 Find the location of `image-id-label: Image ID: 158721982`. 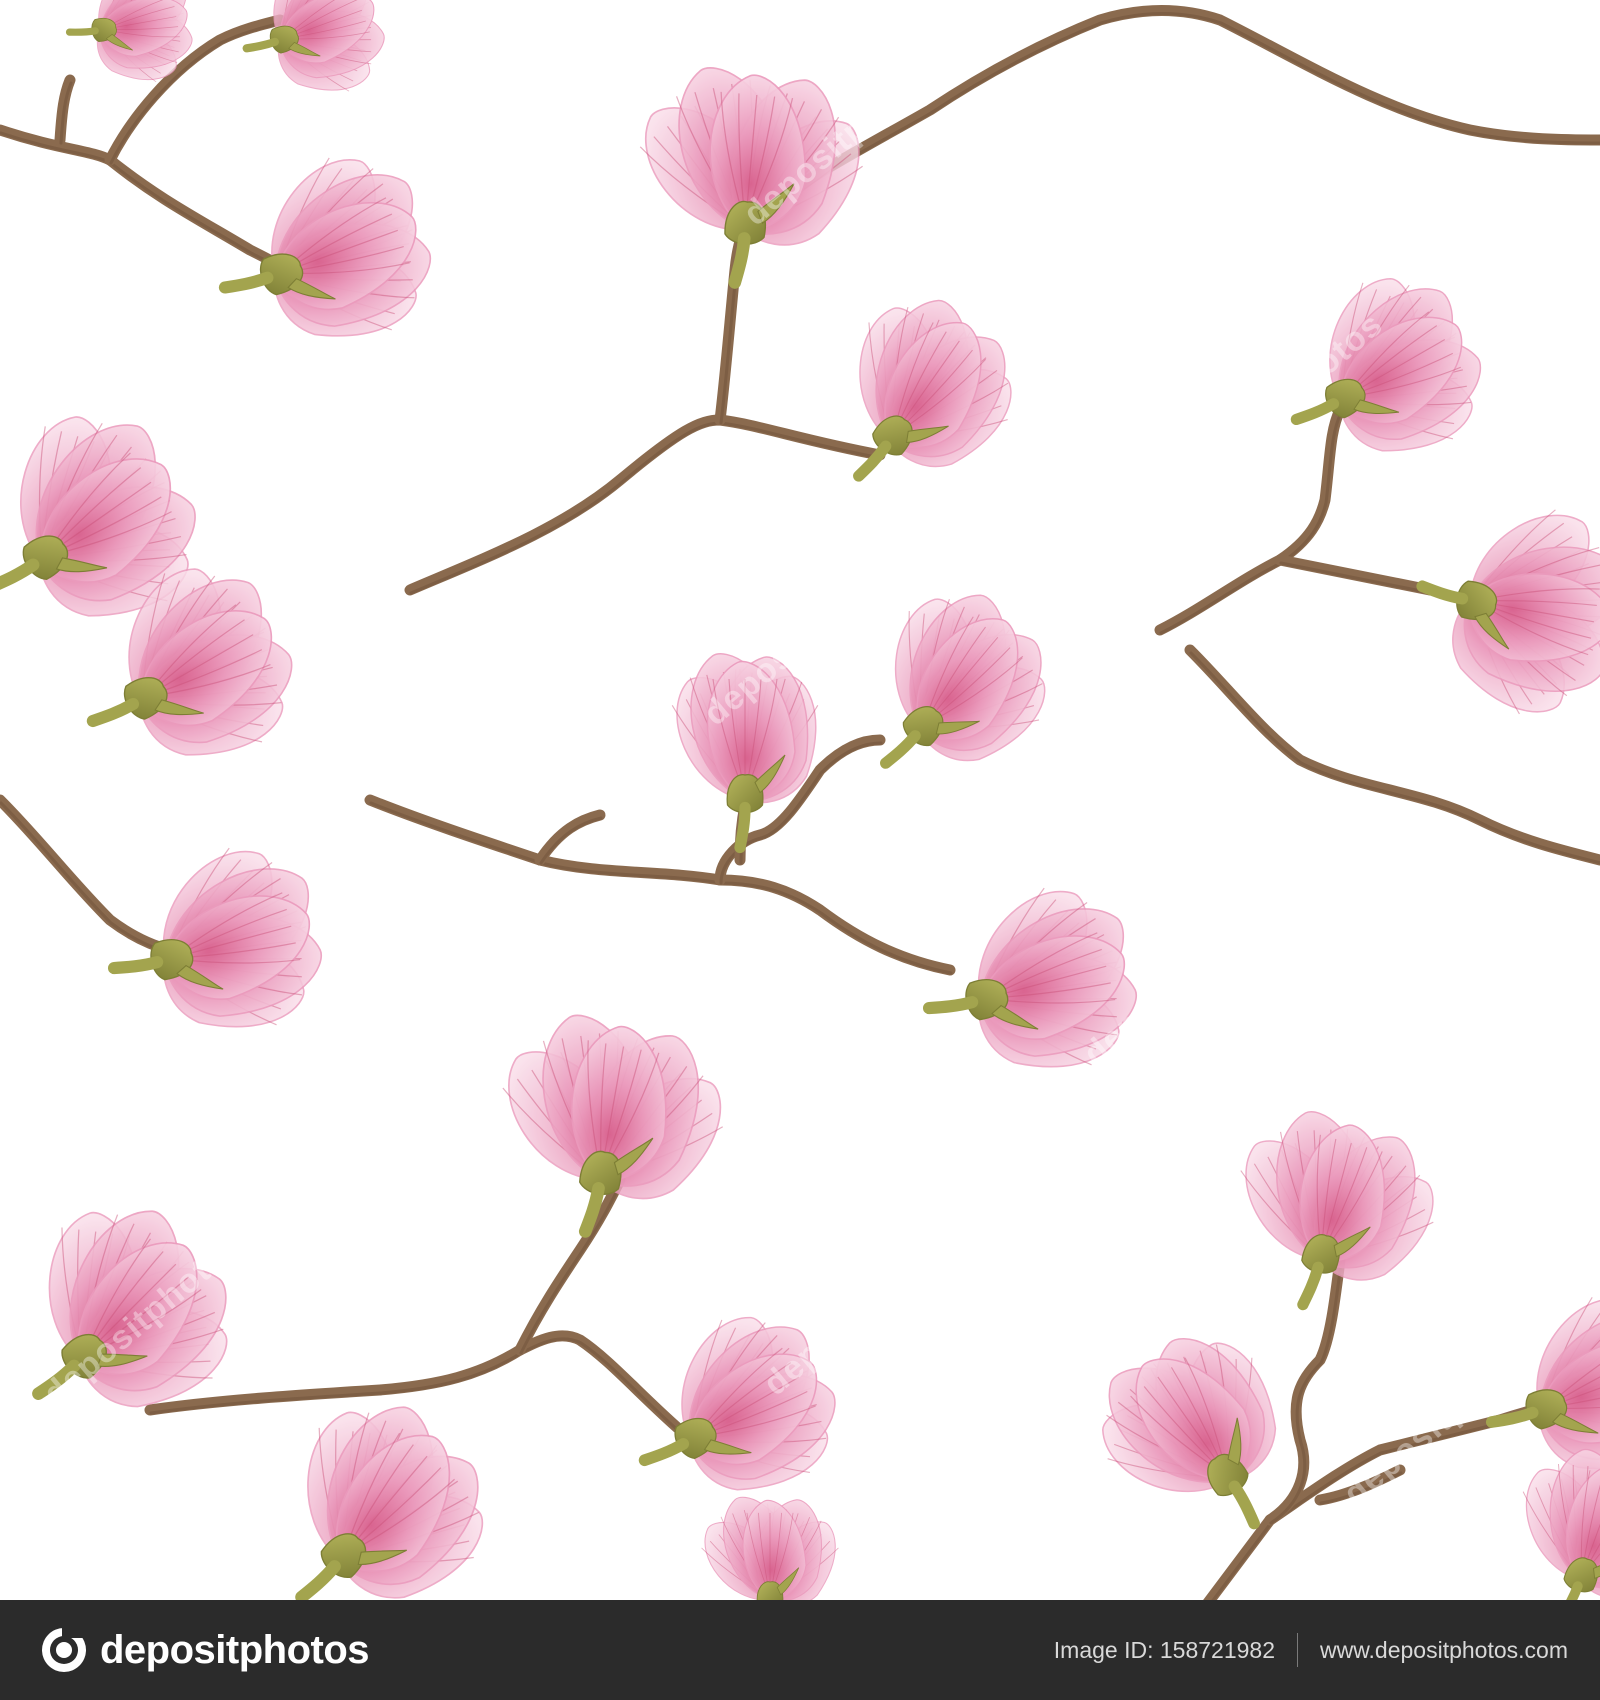

image-id-label: Image ID: 158721982 is located at coordinates (1164, 1649).